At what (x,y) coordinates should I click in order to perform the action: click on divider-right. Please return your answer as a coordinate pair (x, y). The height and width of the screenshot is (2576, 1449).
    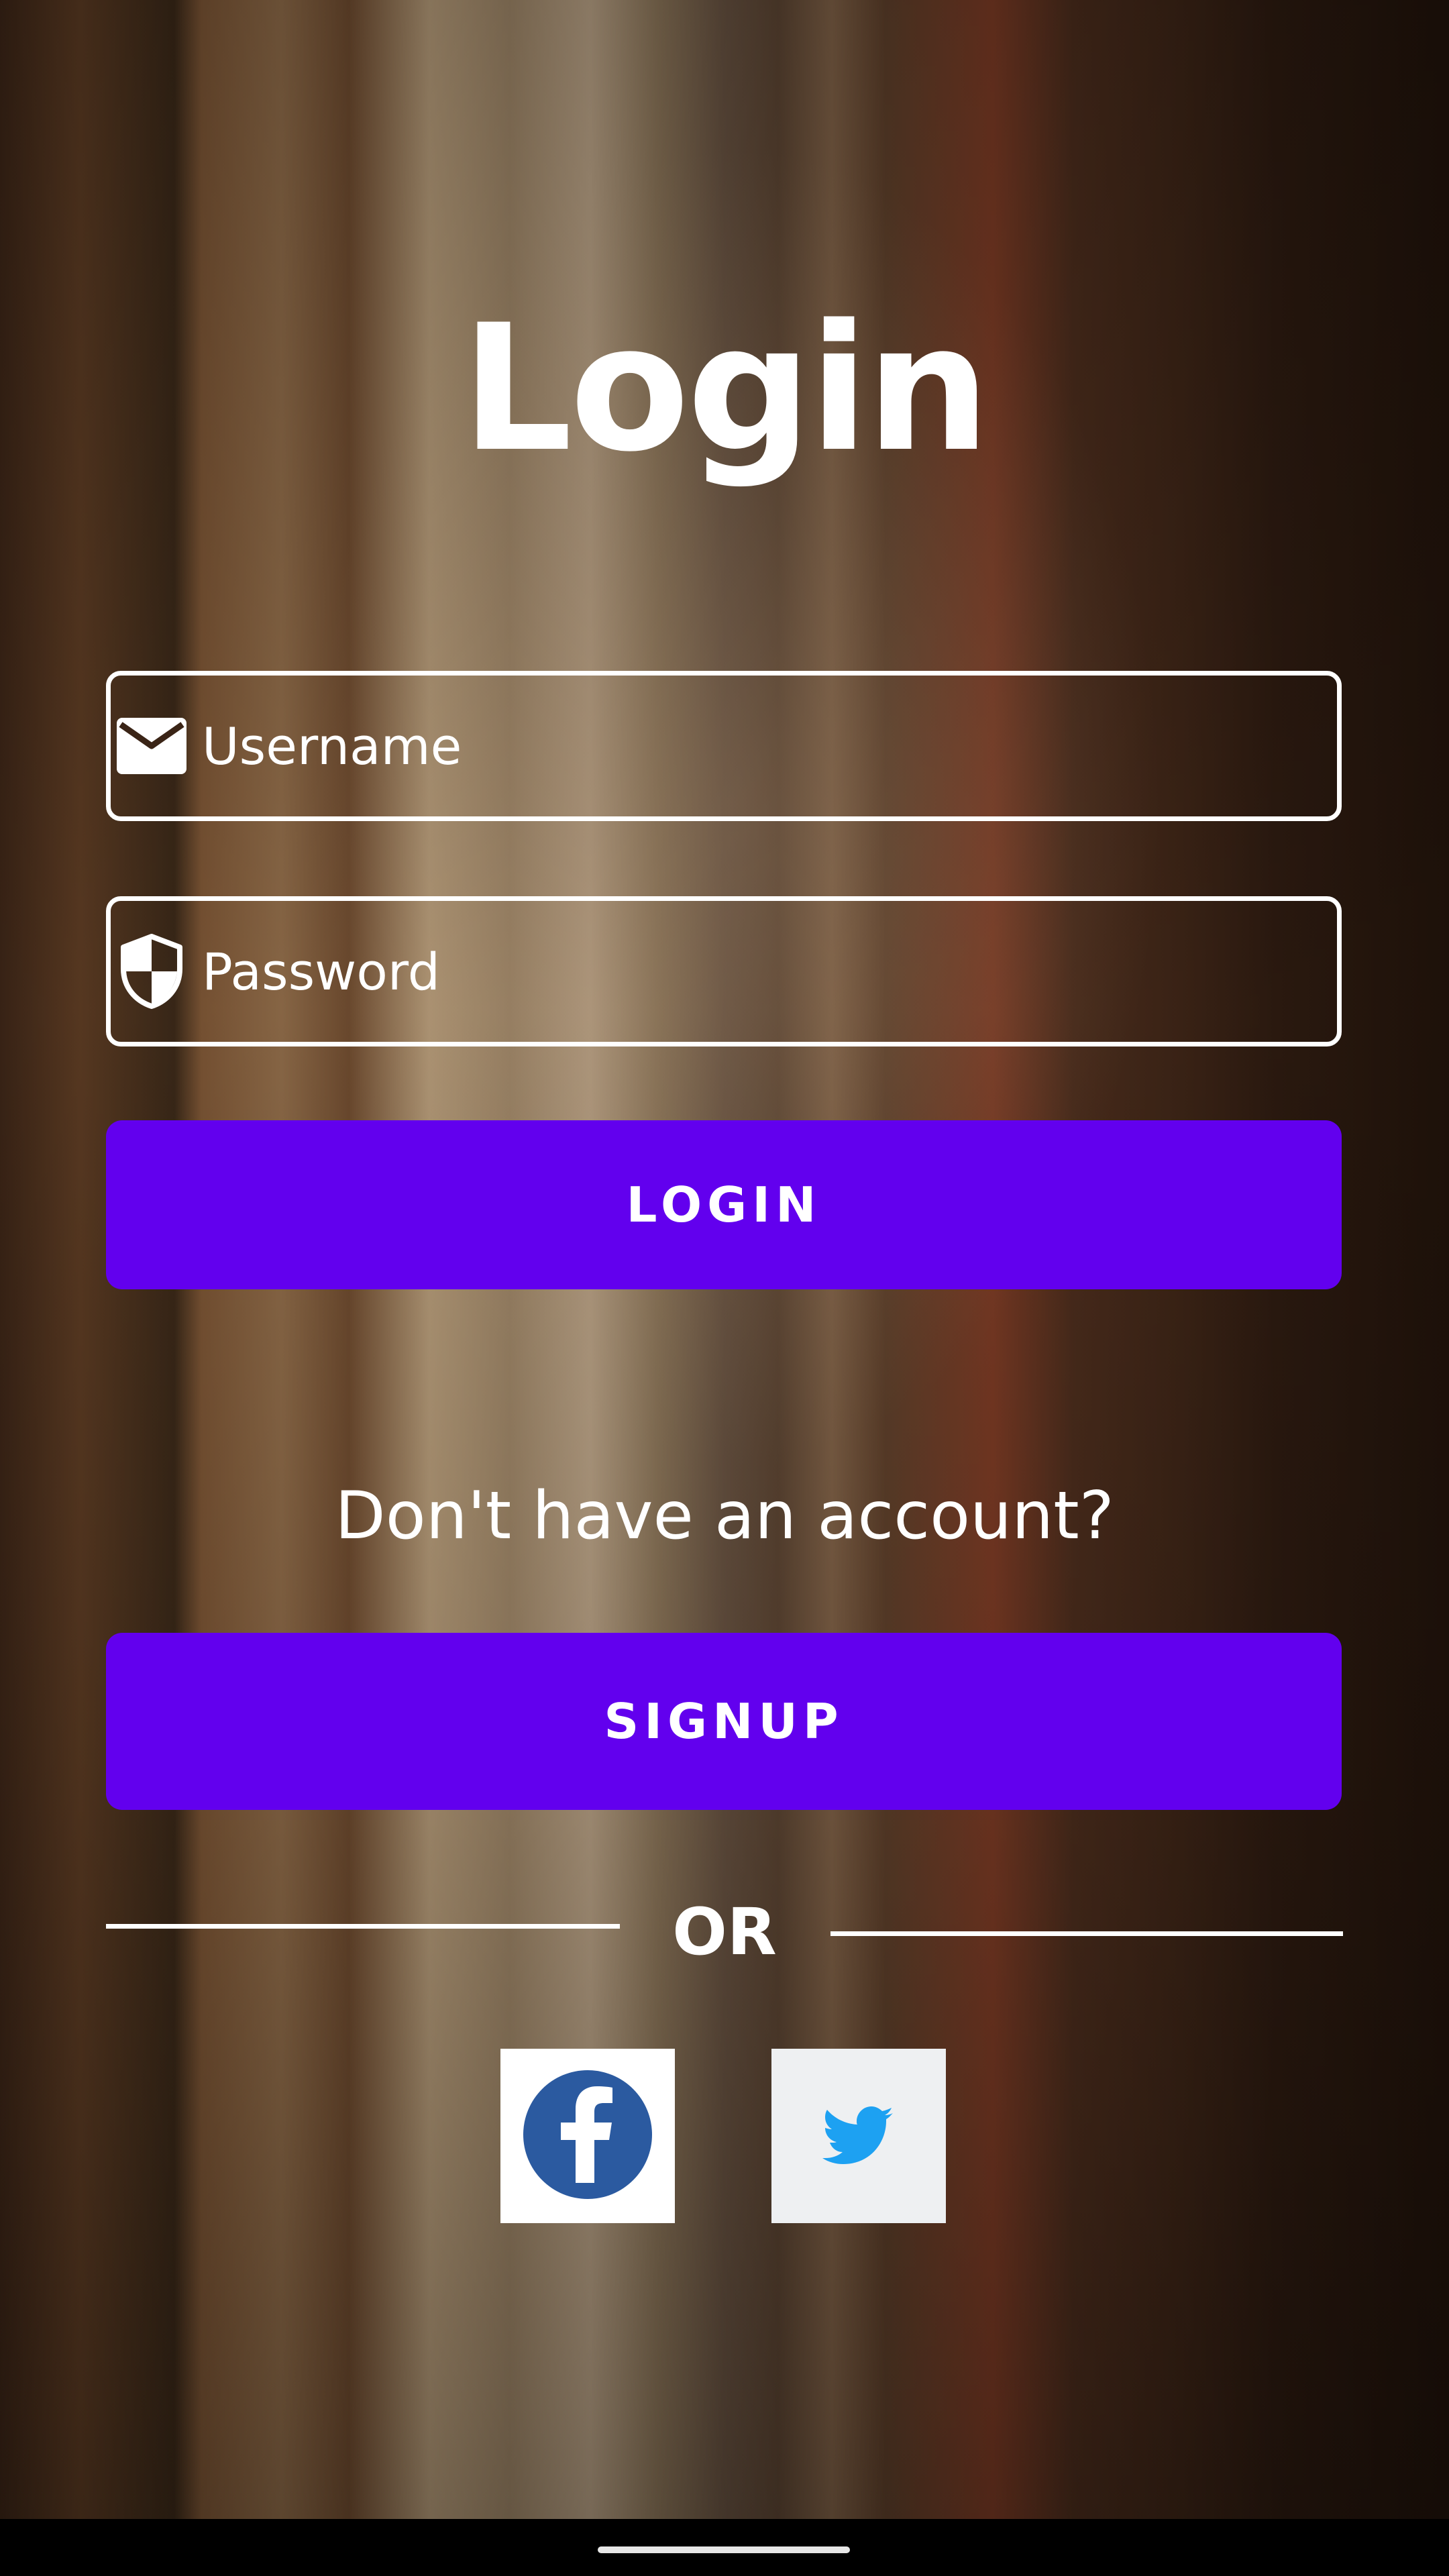
    Looking at the image, I should click on (1086, 1933).